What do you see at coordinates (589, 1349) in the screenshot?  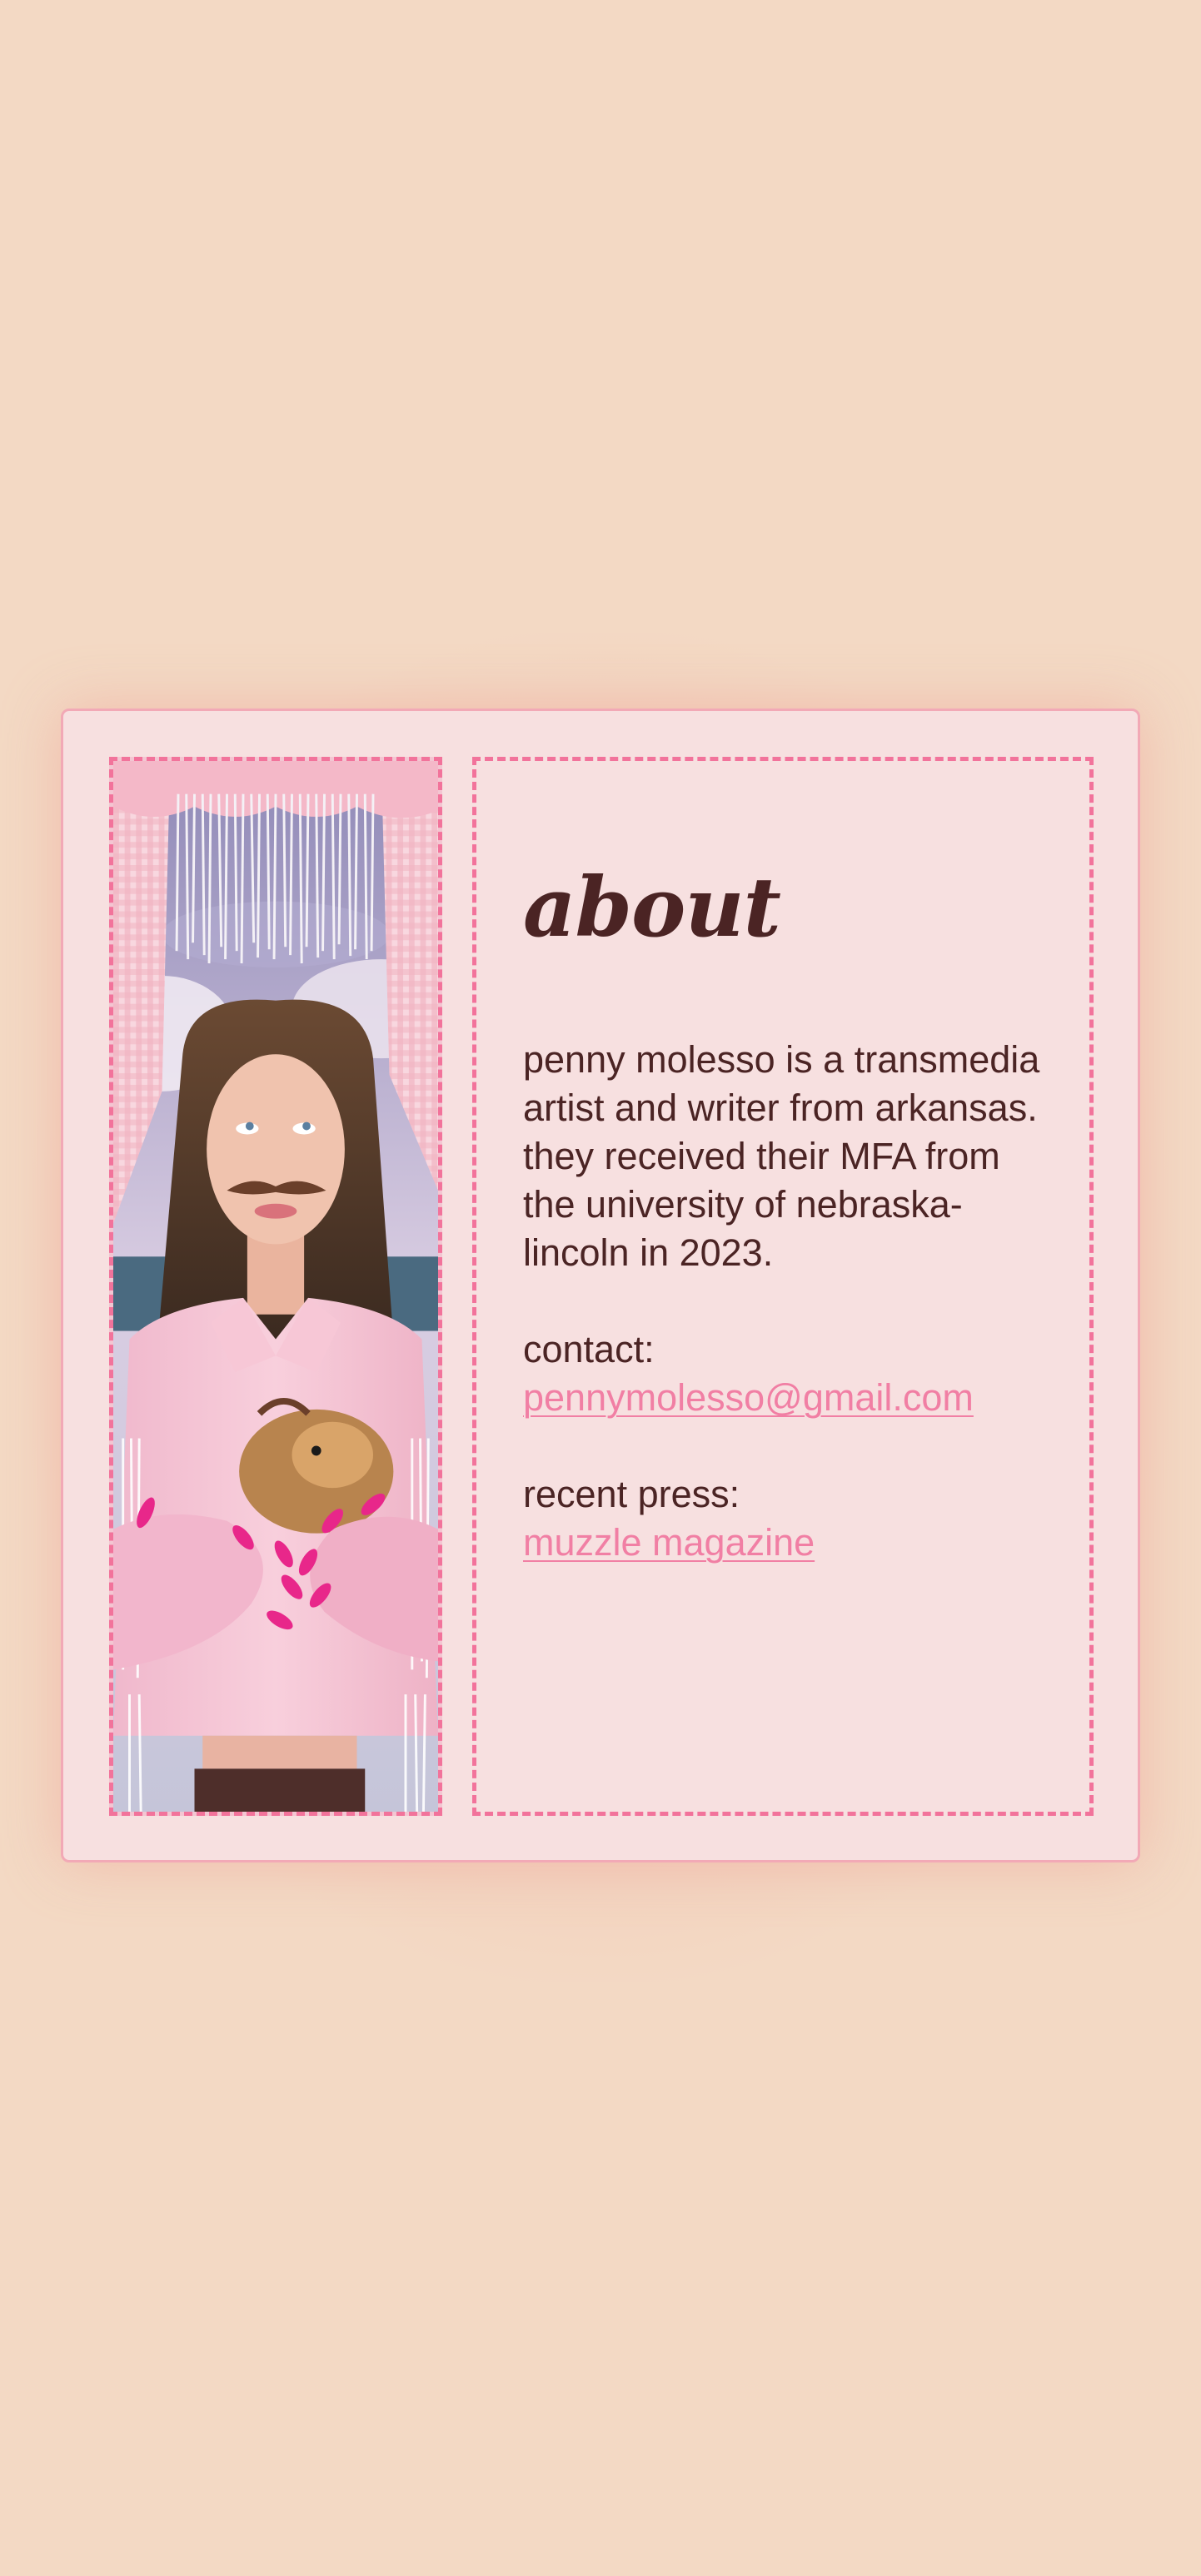 I see `contact-label: contact:` at bounding box center [589, 1349].